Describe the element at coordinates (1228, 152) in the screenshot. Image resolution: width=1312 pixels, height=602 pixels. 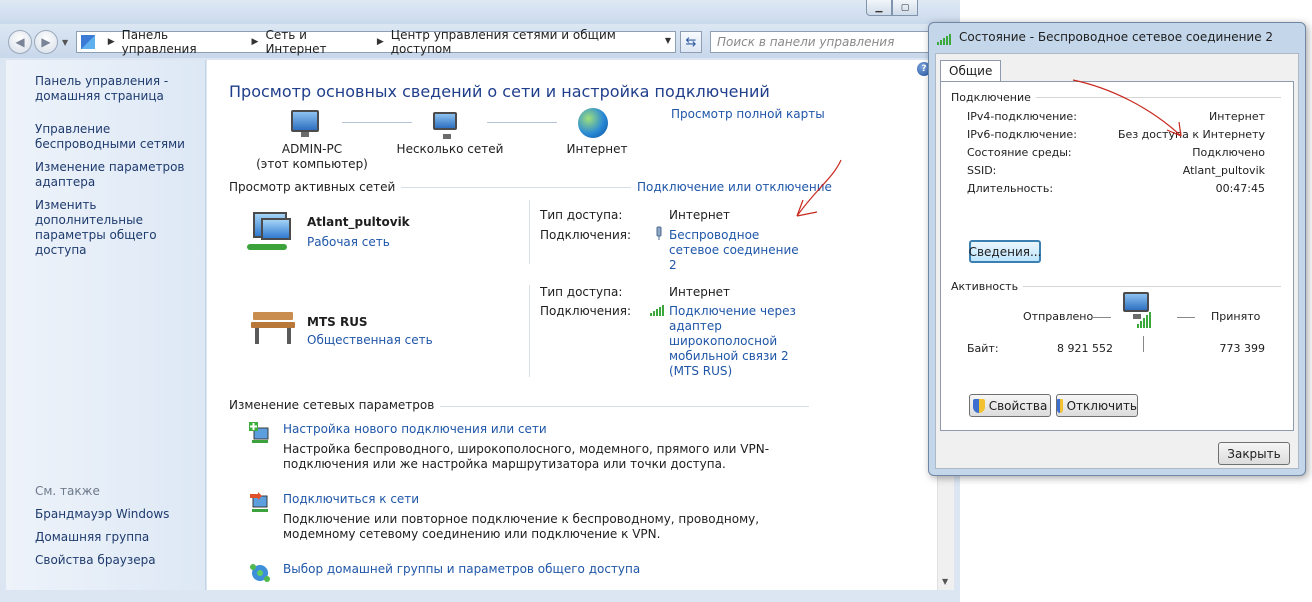
I see `media-state-value: Подключено` at that location.